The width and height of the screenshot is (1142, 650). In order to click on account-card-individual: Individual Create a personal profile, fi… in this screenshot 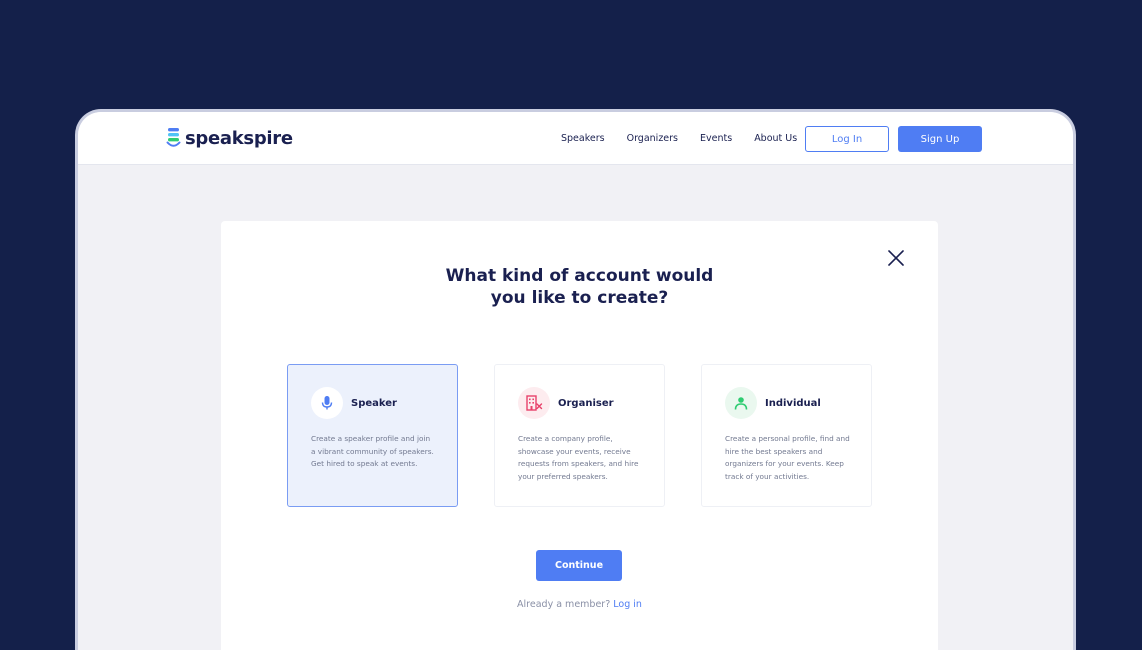, I will do `click(786, 435)`.